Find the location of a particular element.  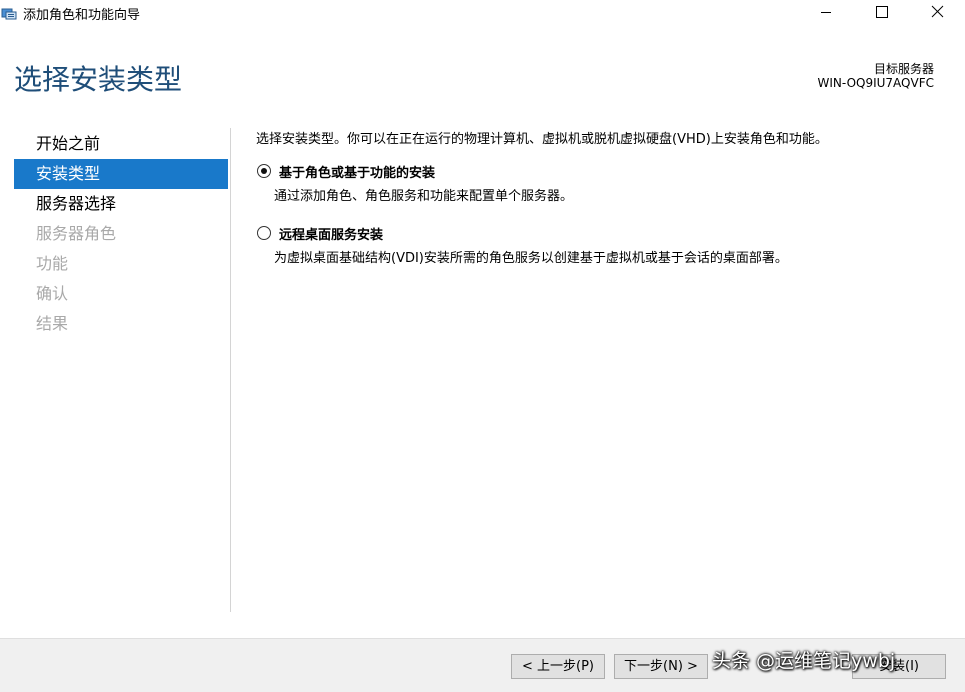

close-icon is located at coordinates (937, 13).